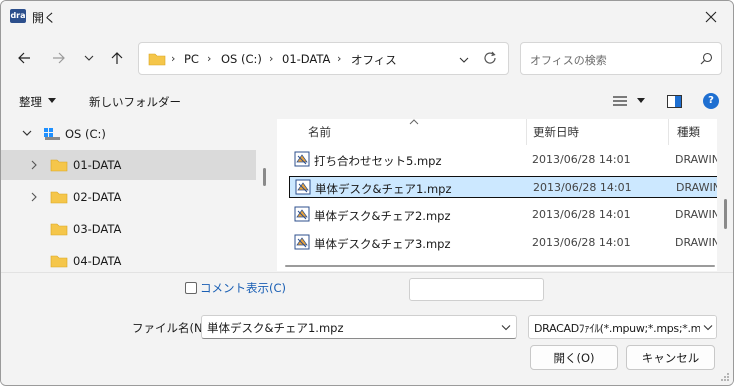 The image size is (734, 386). I want to click on file-name: 単体デスク&チェア2.mpz, so click(382, 216).